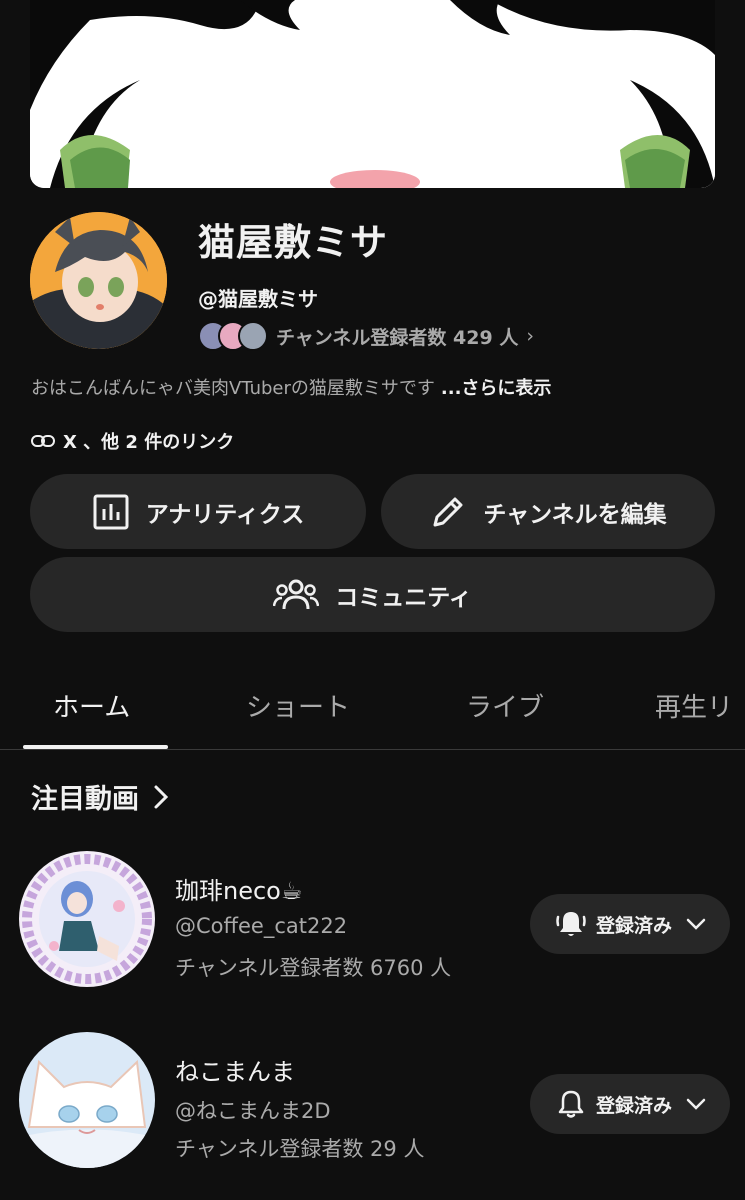  I want to click on description-text: おはこんばんにゃバ美肉VTuberの猫屋敷ミサです, so click(233, 388).